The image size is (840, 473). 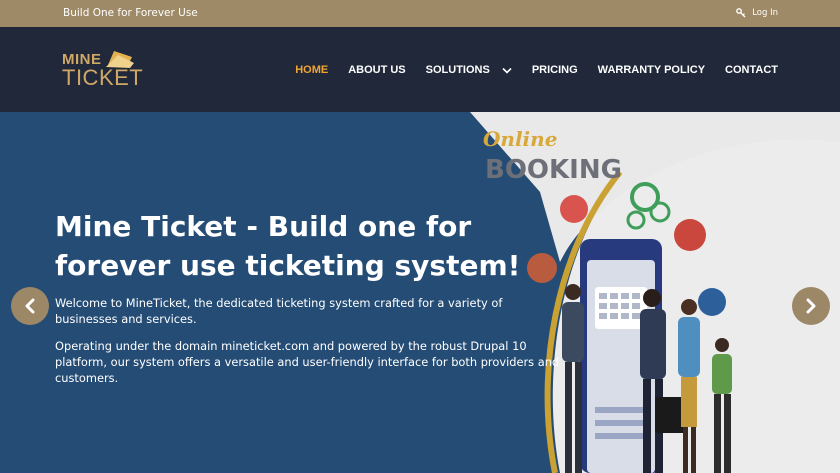 I want to click on login-link: Log In, so click(x=757, y=13).